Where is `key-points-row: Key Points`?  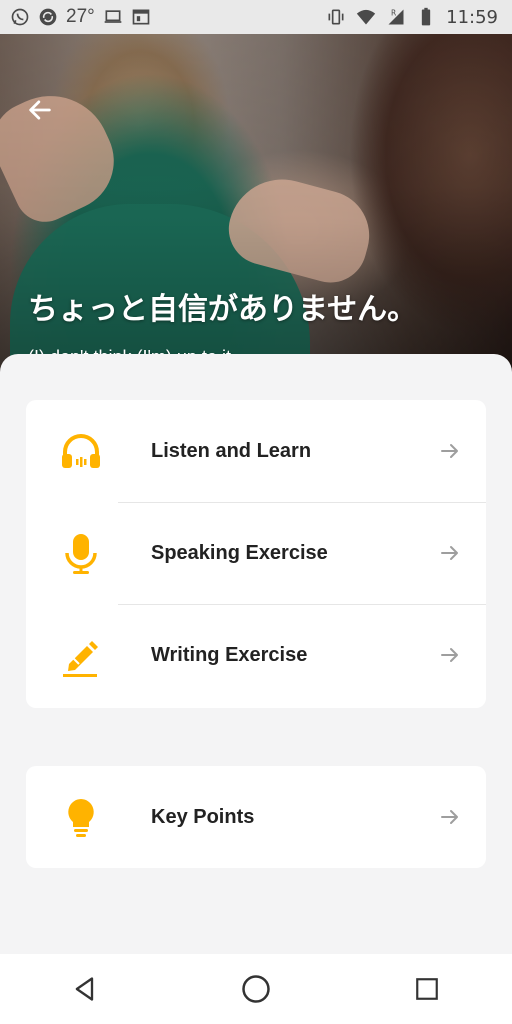 key-points-row: Key Points is located at coordinates (256, 817).